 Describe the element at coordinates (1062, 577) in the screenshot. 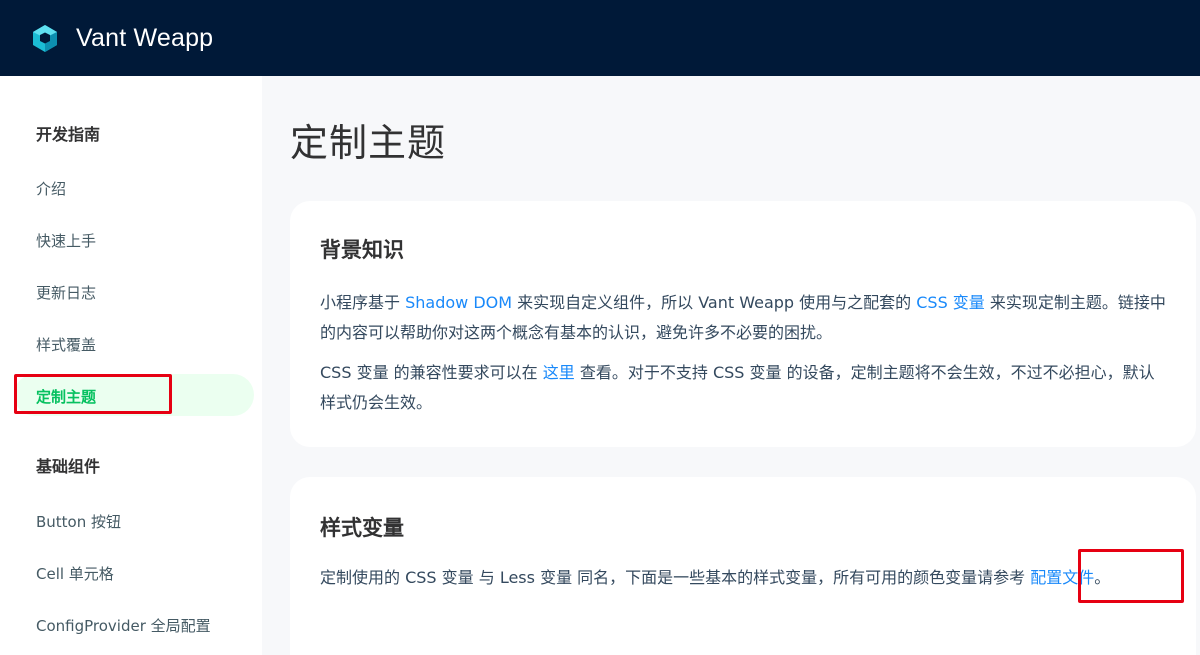

I see `config-file-link: 配置文件` at that location.